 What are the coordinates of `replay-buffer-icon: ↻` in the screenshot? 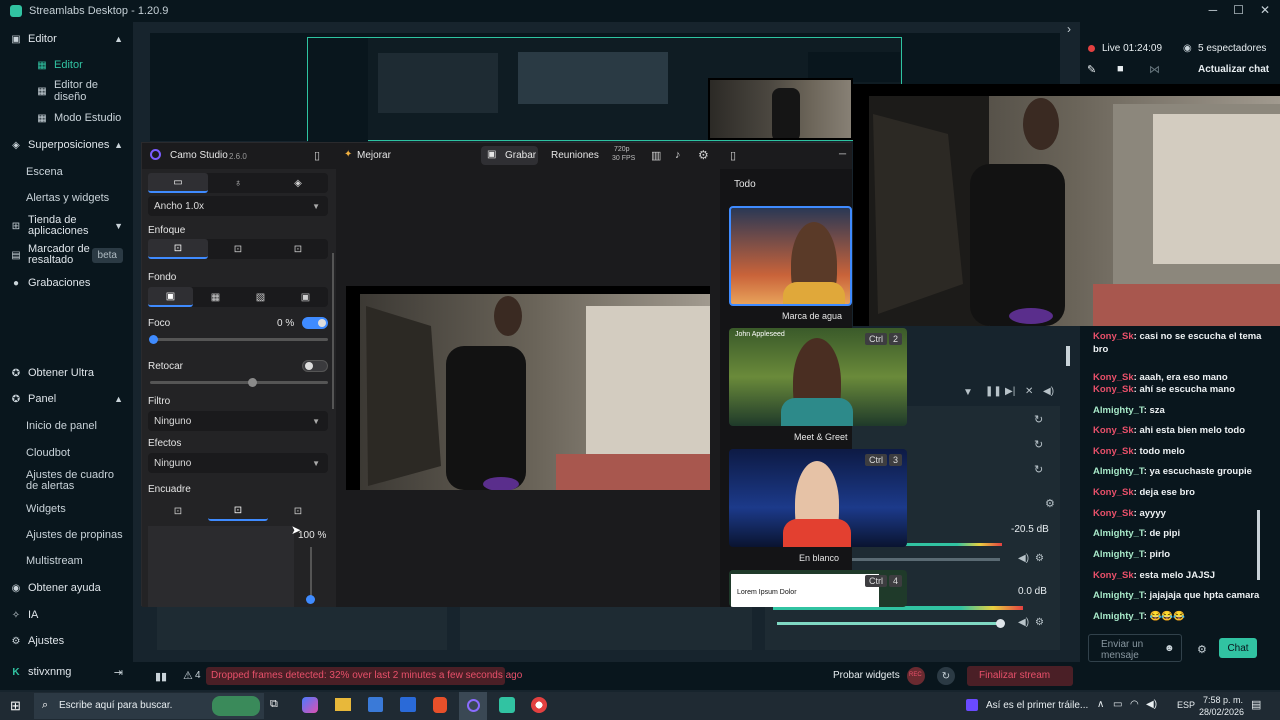 It's located at (946, 676).